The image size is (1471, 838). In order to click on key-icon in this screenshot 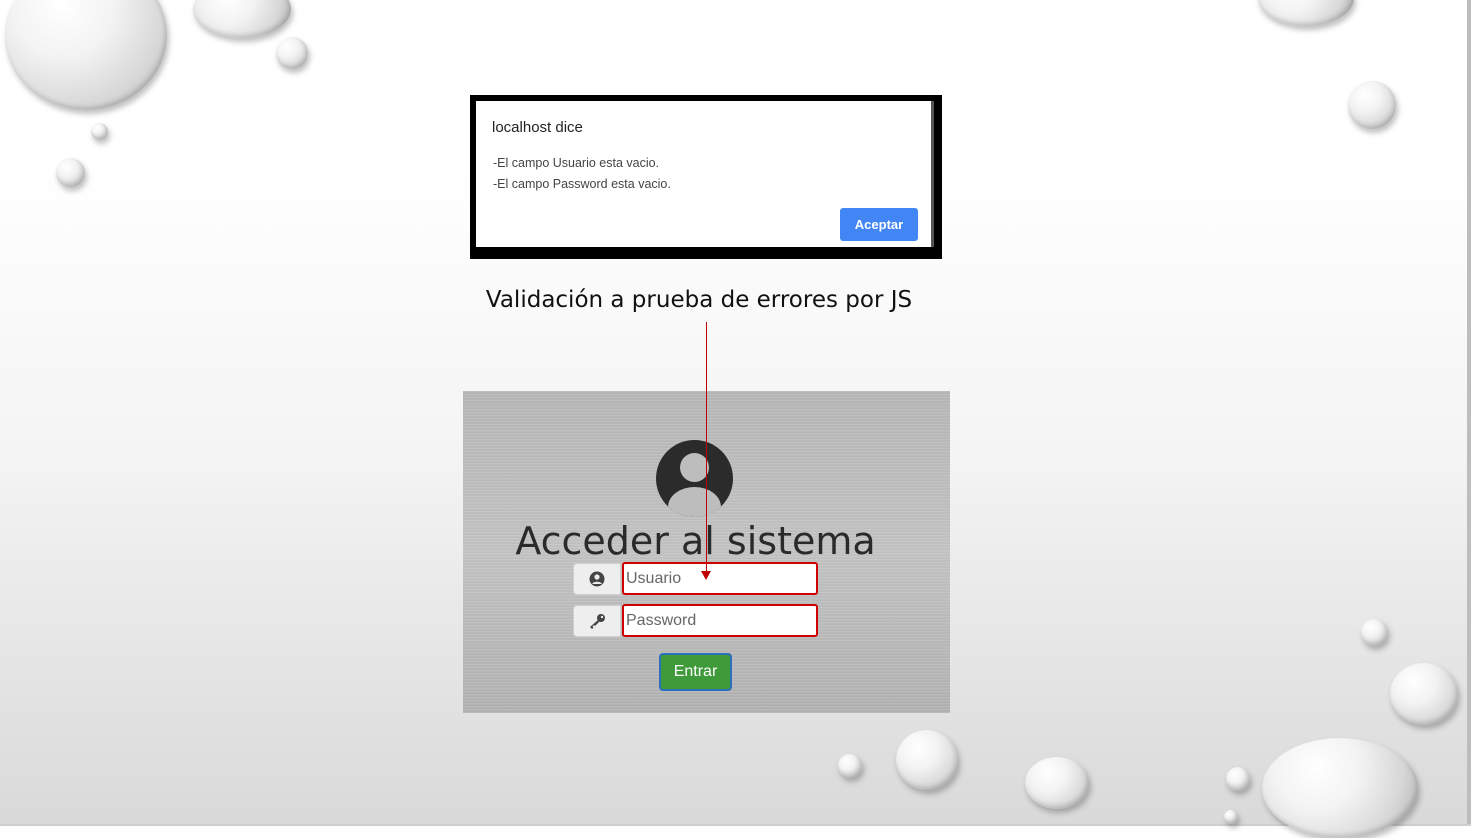, I will do `click(597, 621)`.